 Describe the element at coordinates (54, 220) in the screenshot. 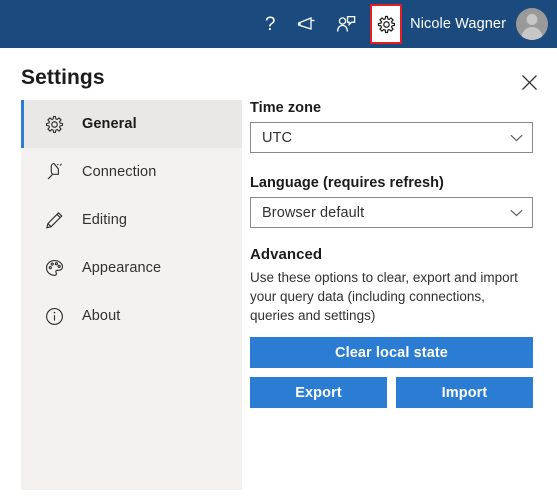

I see `pencil-icon` at that location.